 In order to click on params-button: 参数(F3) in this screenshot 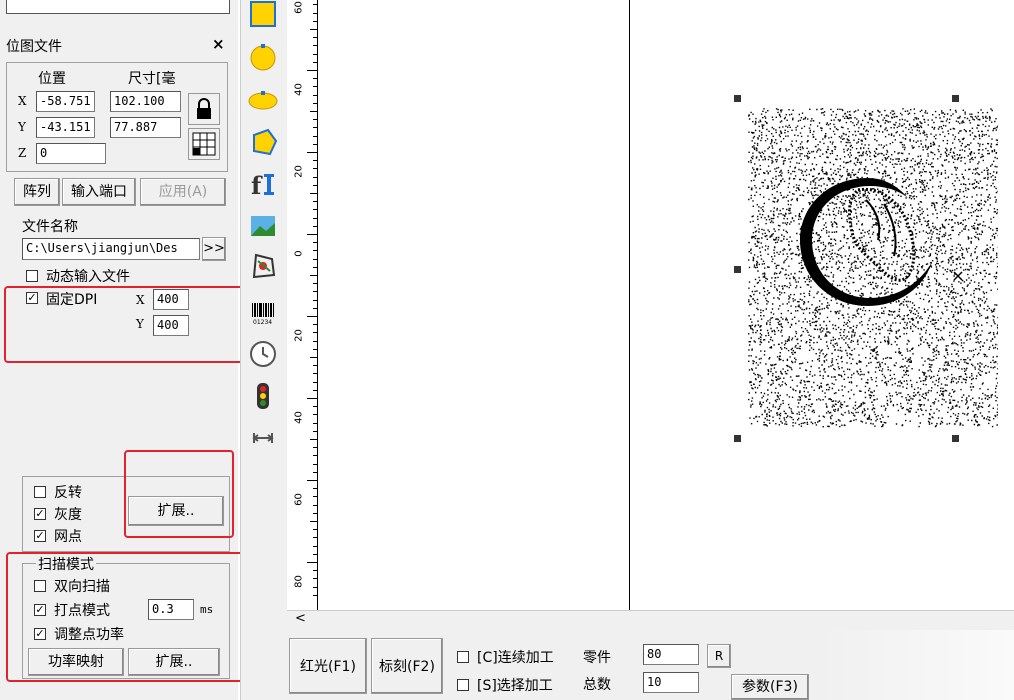, I will do `click(770, 687)`.